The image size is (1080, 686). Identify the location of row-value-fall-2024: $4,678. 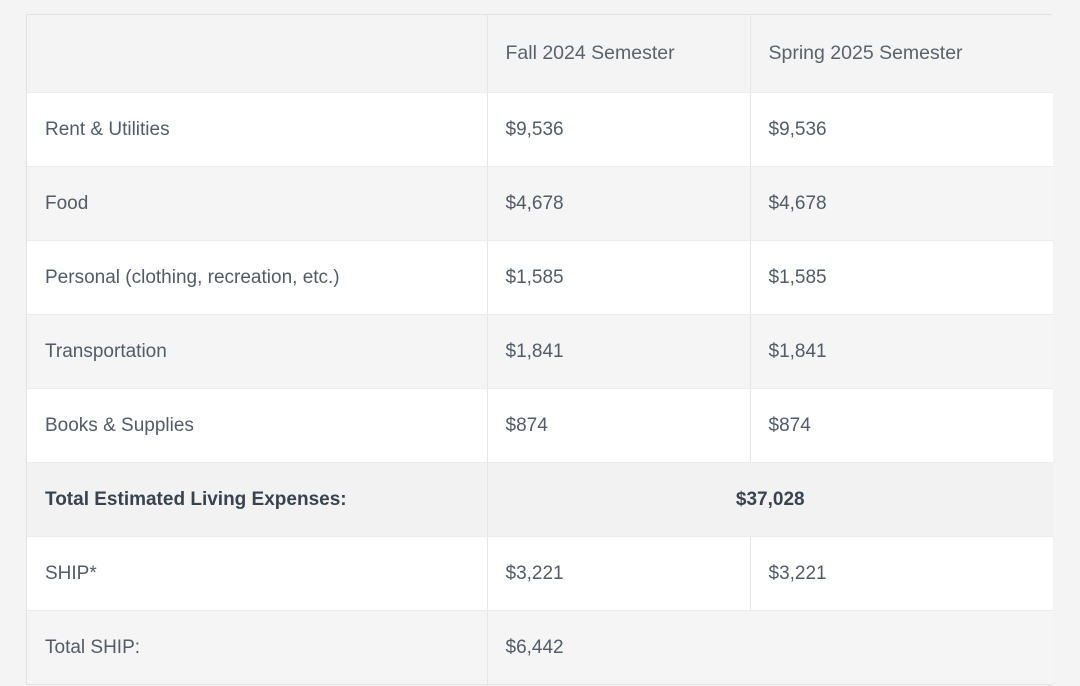
(618, 203).